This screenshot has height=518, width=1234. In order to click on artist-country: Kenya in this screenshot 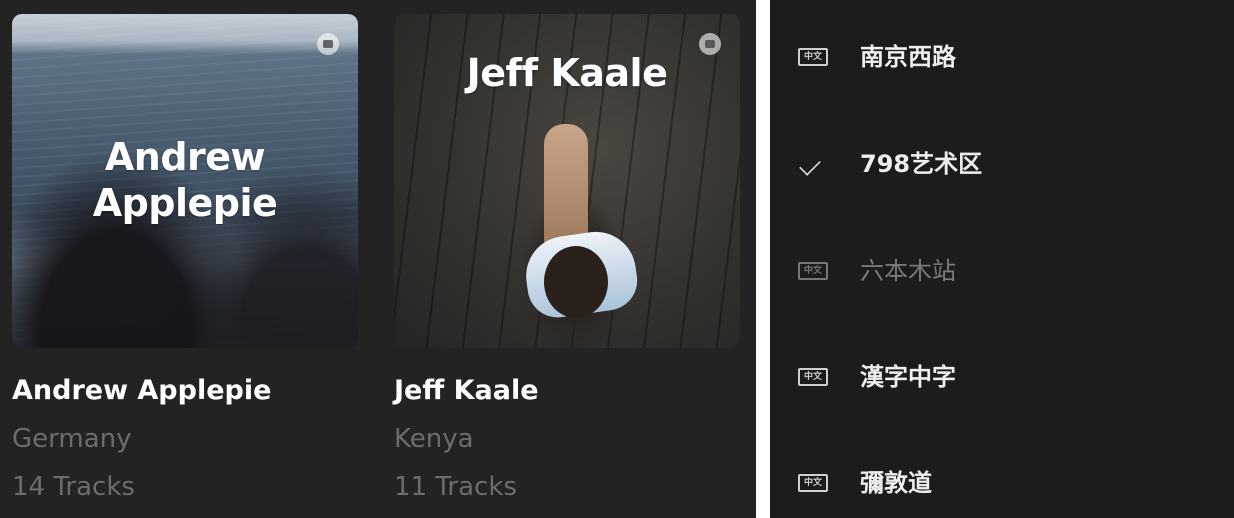, I will do `click(434, 439)`.